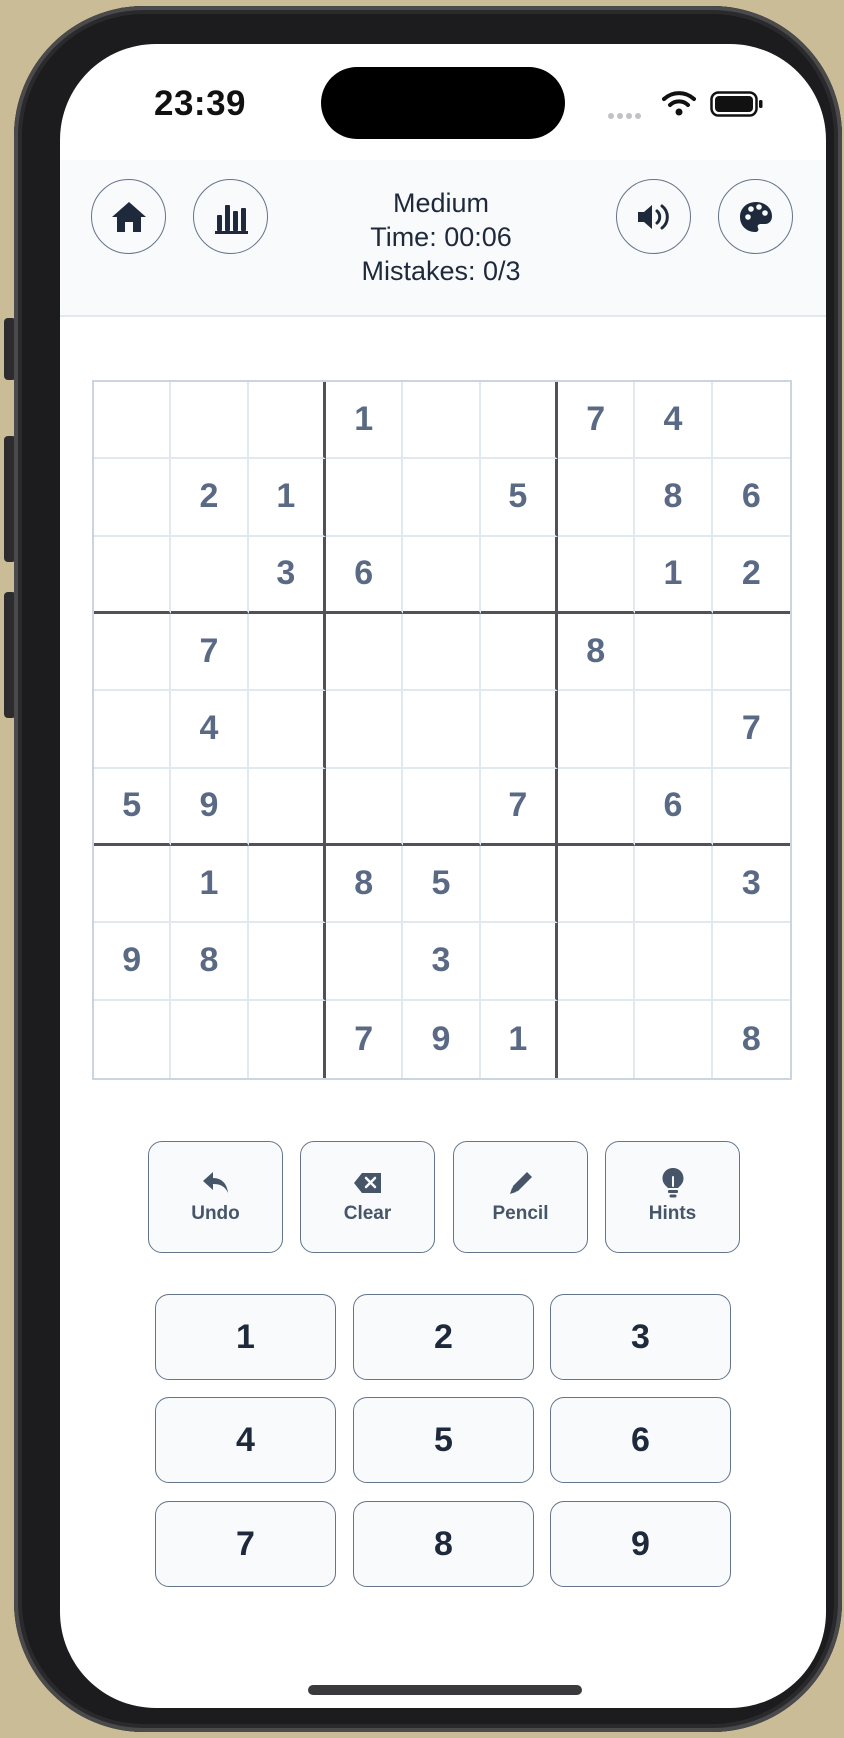  Describe the element at coordinates (520, 1197) in the screenshot. I see `pencil-button: Pencil` at that location.